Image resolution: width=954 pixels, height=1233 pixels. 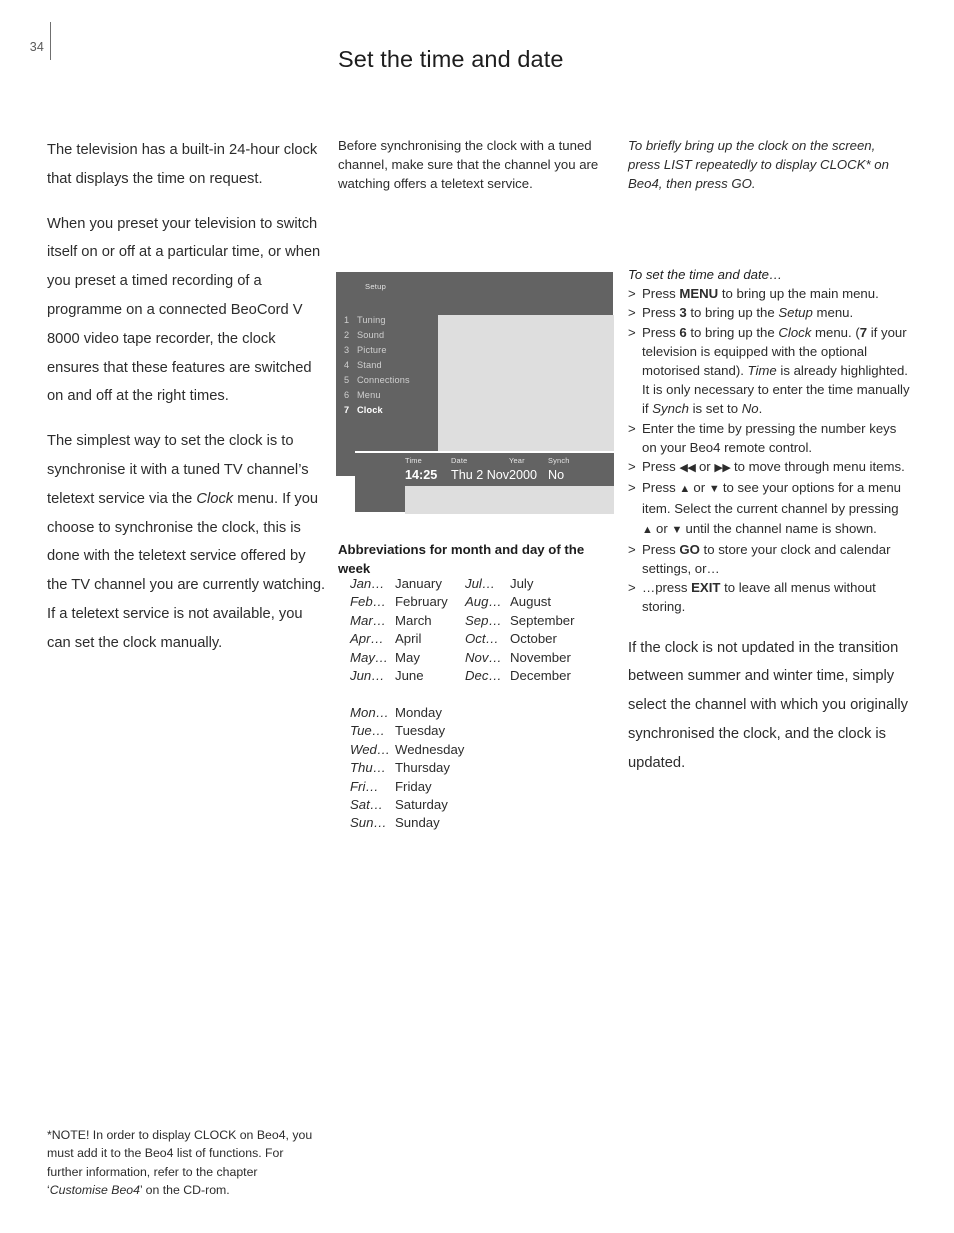 What do you see at coordinates (509, 500) in the screenshot?
I see `tv-clock-content-area` at bounding box center [509, 500].